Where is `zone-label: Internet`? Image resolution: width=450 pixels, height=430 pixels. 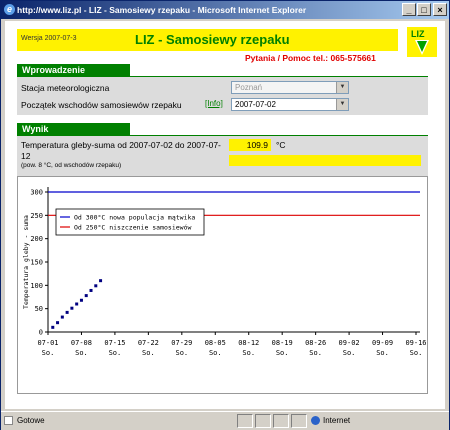
zone-label: Internet is located at coordinates (337, 420).